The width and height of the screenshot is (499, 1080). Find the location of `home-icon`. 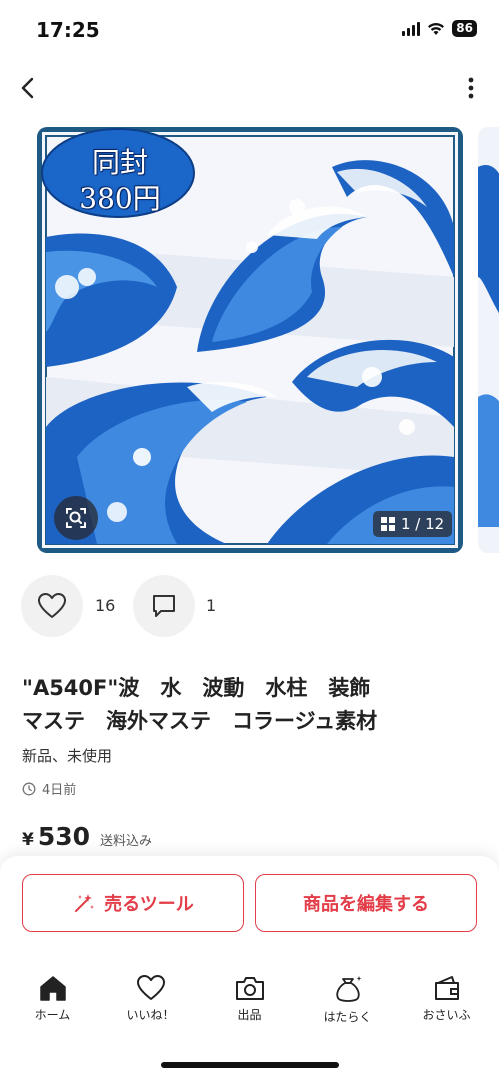

home-icon is located at coordinates (52, 988).